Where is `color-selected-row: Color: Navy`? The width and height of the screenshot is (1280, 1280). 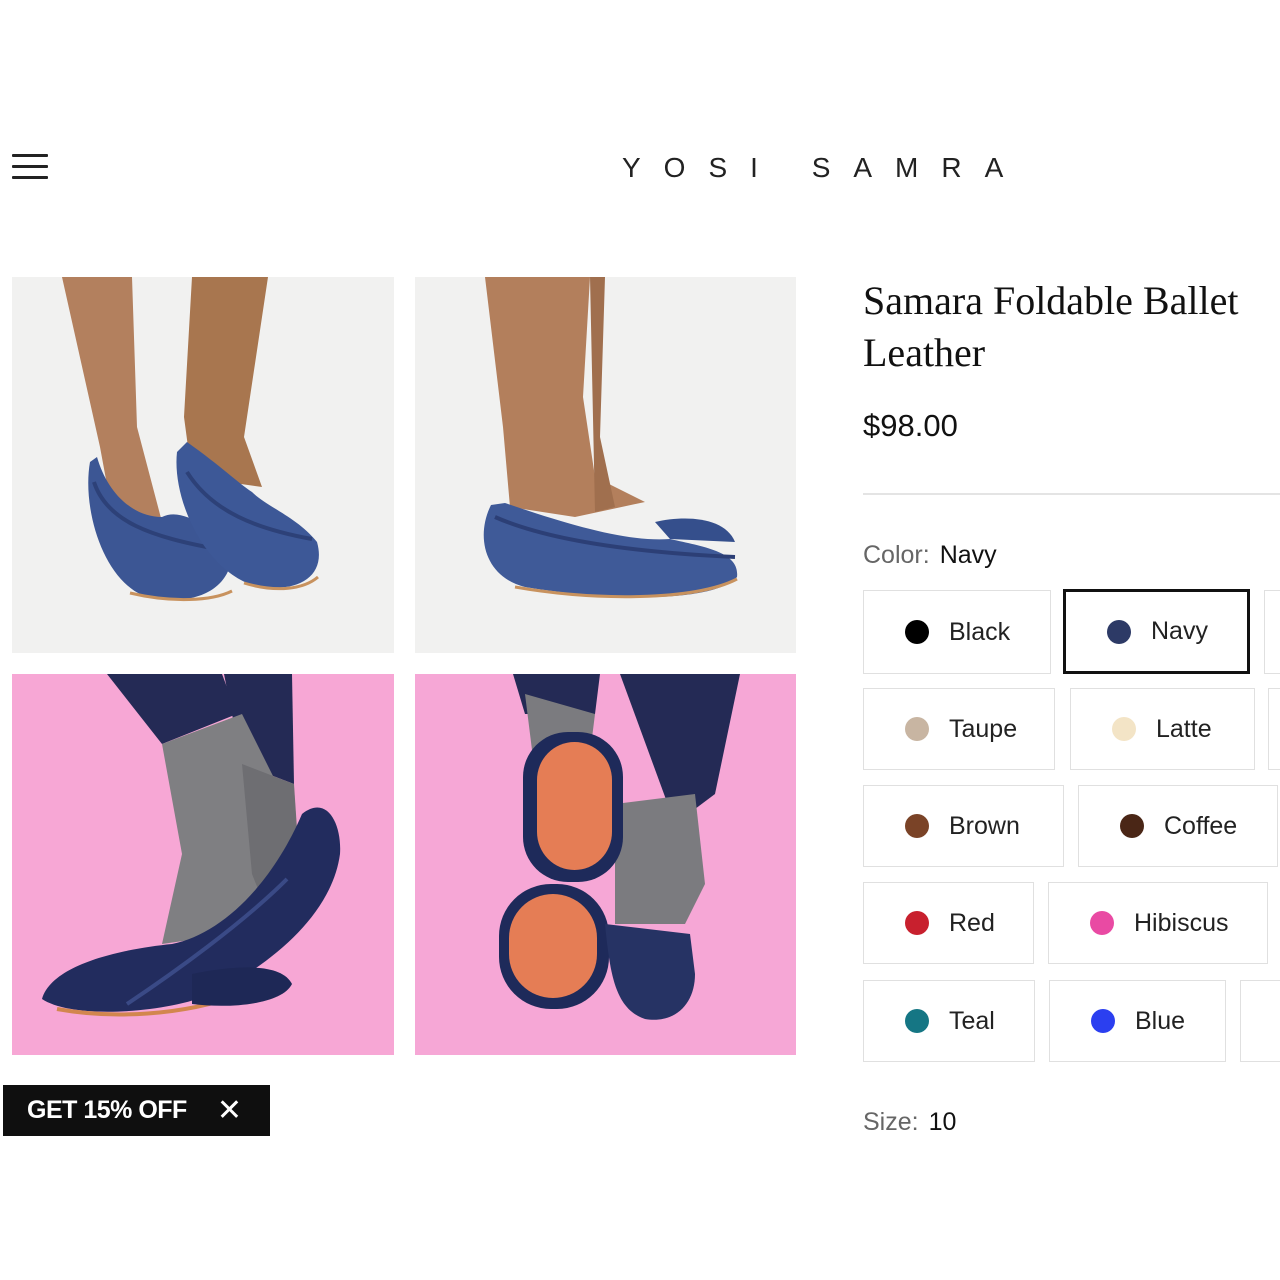
color-selected-row: Color: Navy is located at coordinates (930, 555).